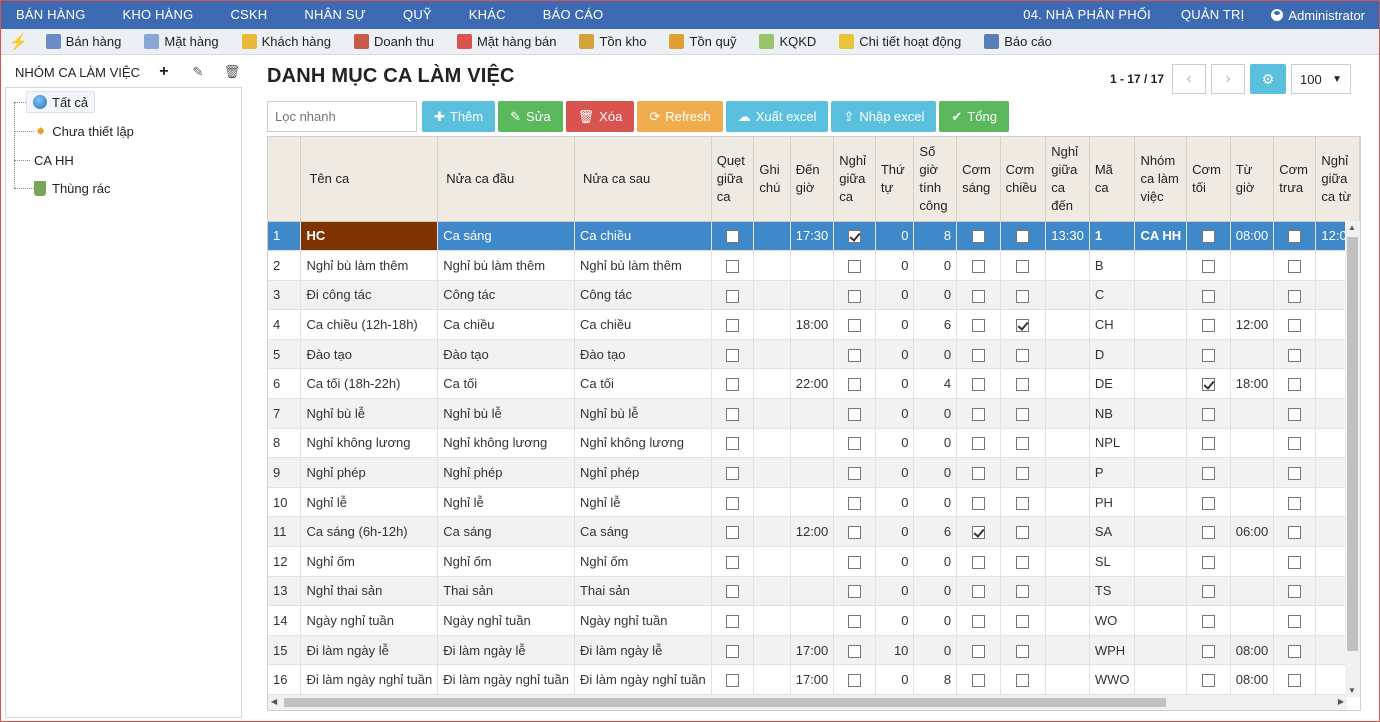 The width and height of the screenshot is (1380, 722). I want to click on user-menu: Administrator, so click(1319, 15).